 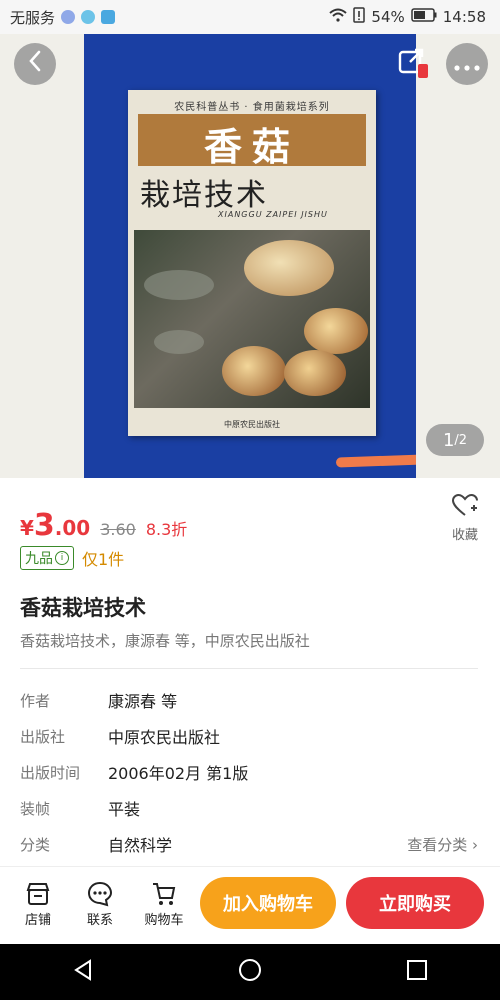 I want to click on spec-value: 自然科学, so click(x=140, y=845).